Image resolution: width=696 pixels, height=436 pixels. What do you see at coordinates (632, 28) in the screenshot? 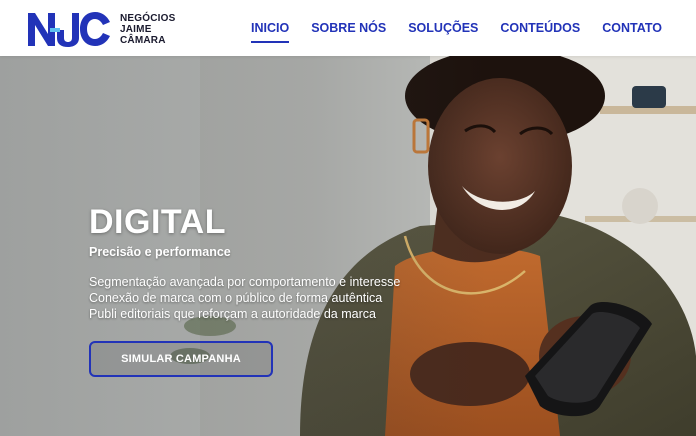
I see `nav-item-contato: CONTATO` at bounding box center [632, 28].